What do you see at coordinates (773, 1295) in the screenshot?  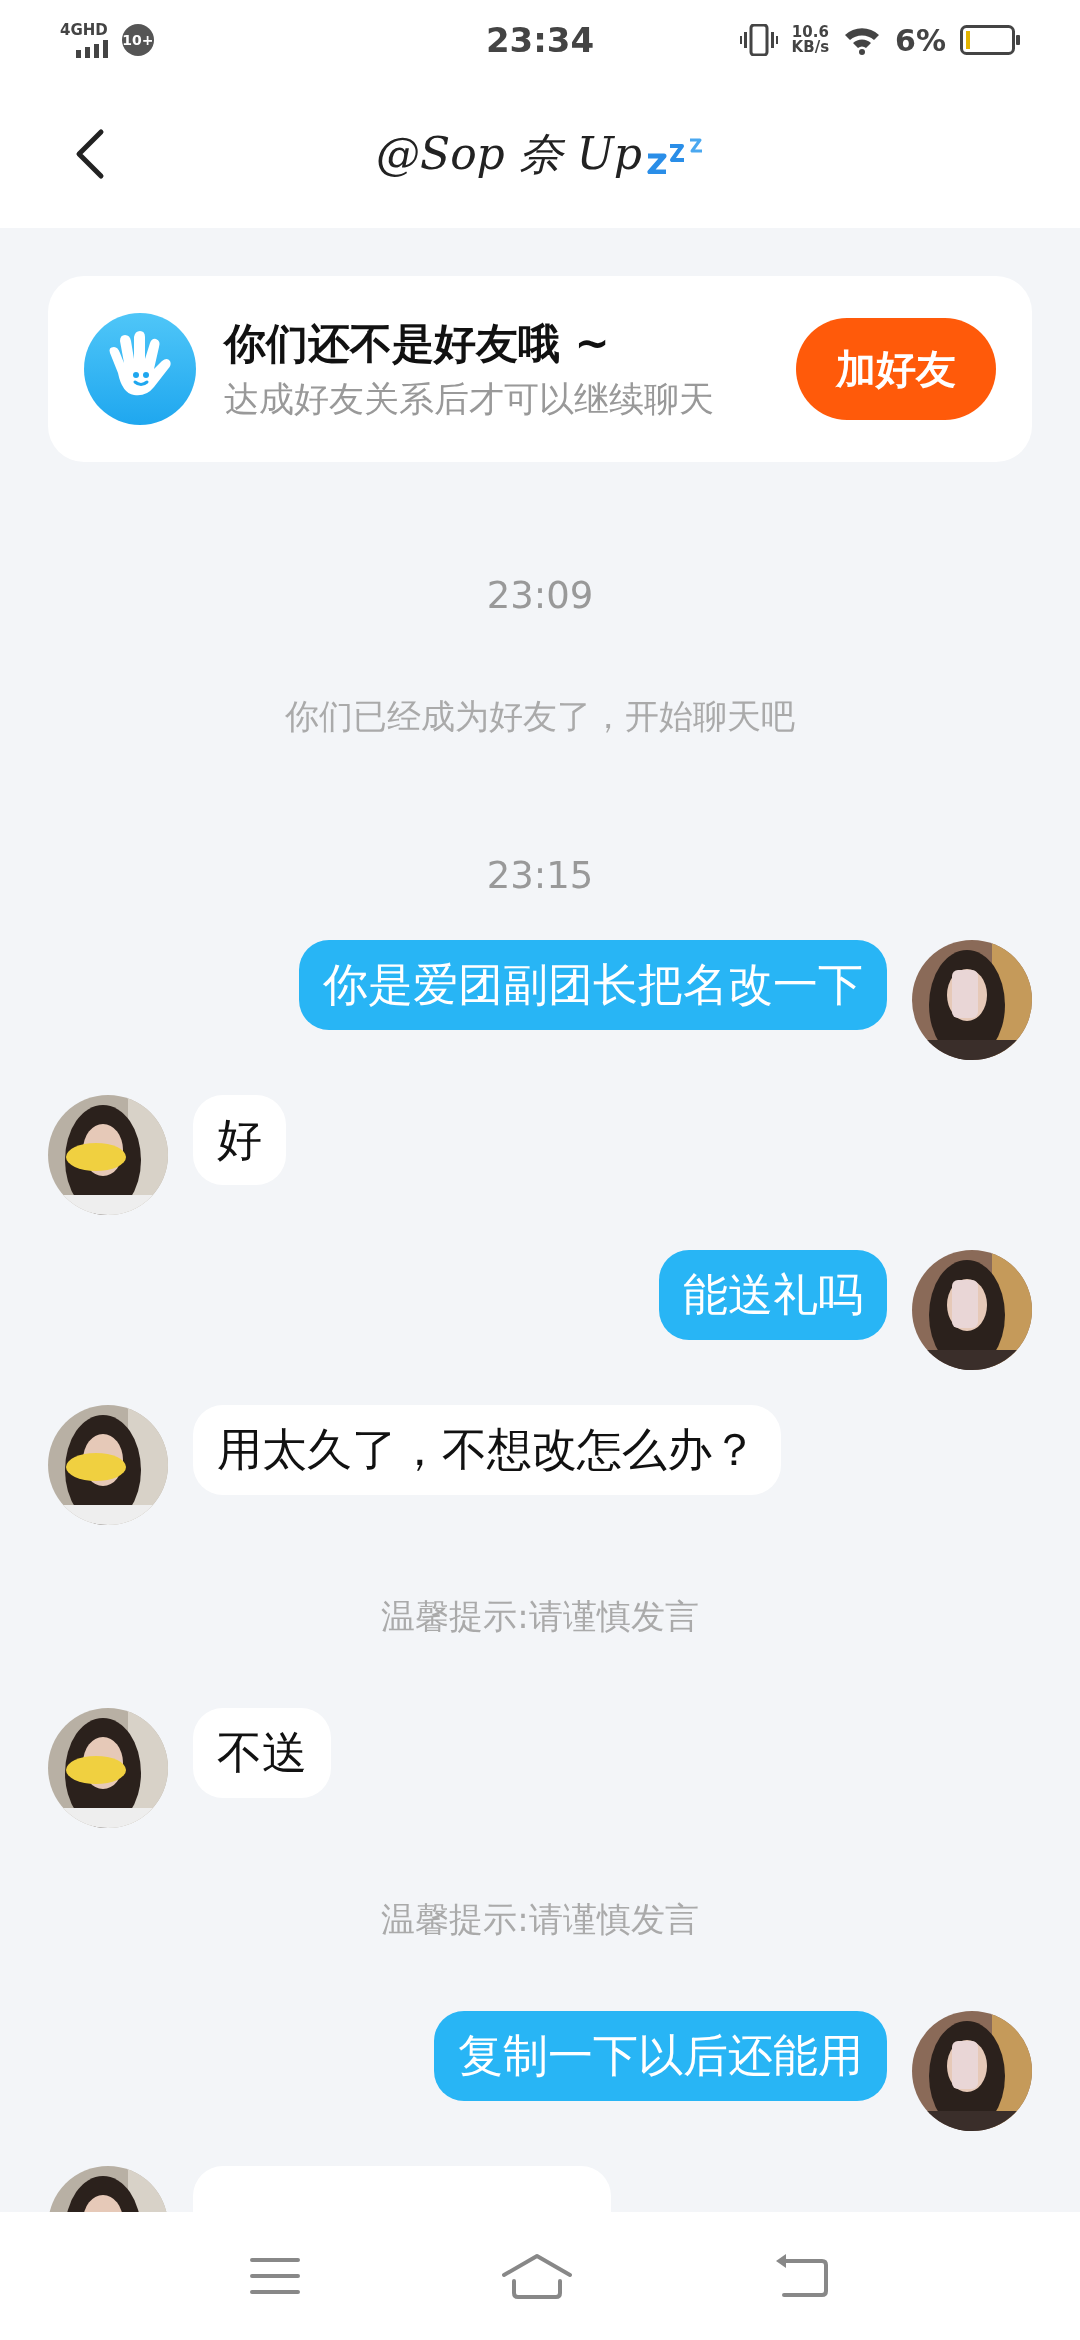 I see `message-bubble: 能送礼吗` at bounding box center [773, 1295].